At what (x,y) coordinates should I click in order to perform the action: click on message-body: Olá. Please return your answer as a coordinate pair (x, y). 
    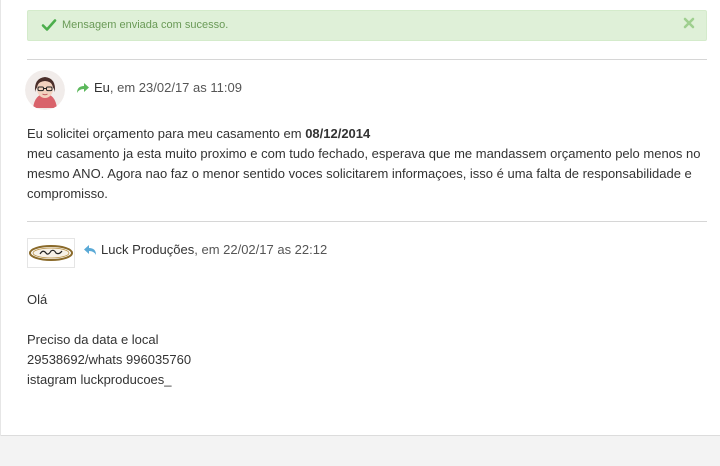
    Looking at the image, I should click on (367, 300).